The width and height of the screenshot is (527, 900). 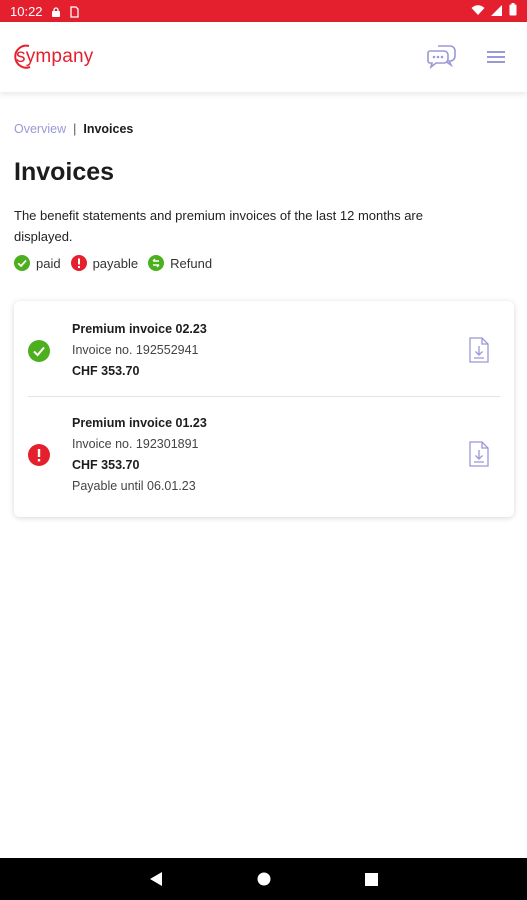 What do you see at coordinates (56, 11) in the screenshot?
I see `lock-icon` at bounding box center [56, 11].